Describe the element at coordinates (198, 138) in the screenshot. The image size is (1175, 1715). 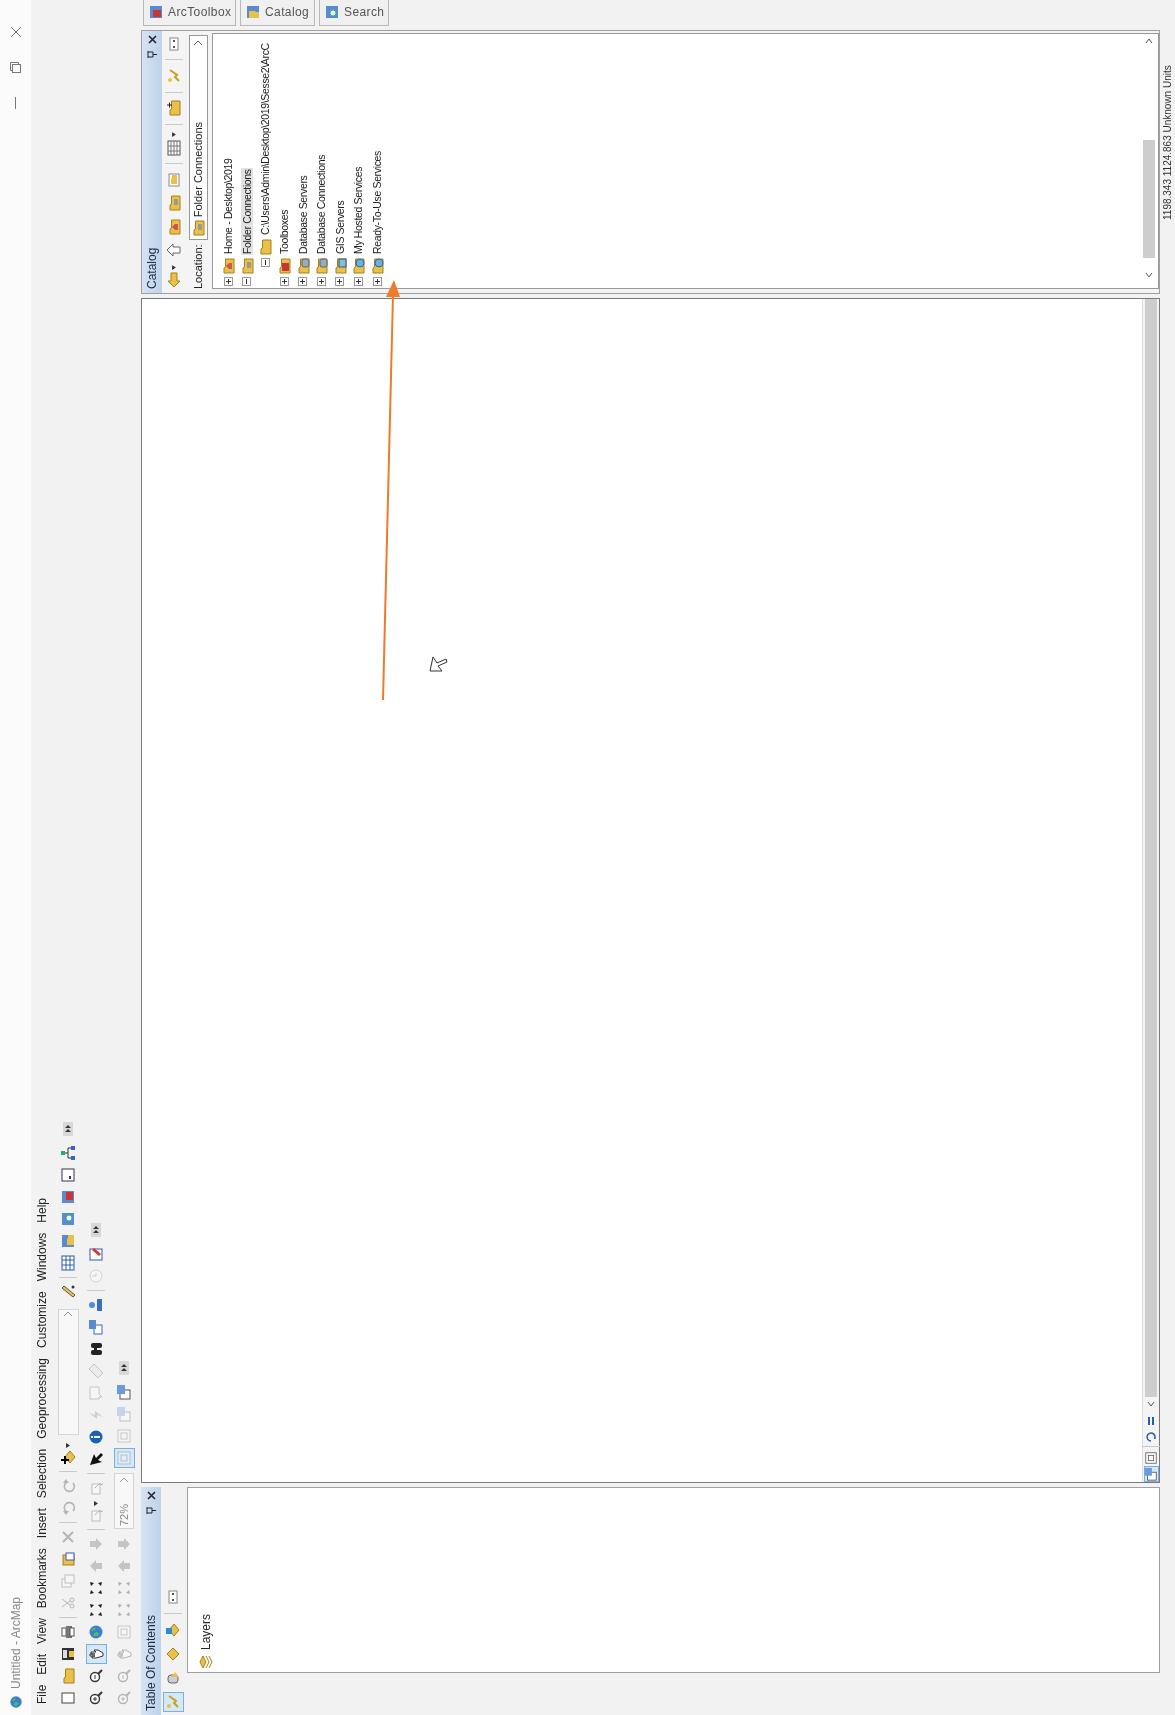
I see `location-field: Folder Connections` at that location.